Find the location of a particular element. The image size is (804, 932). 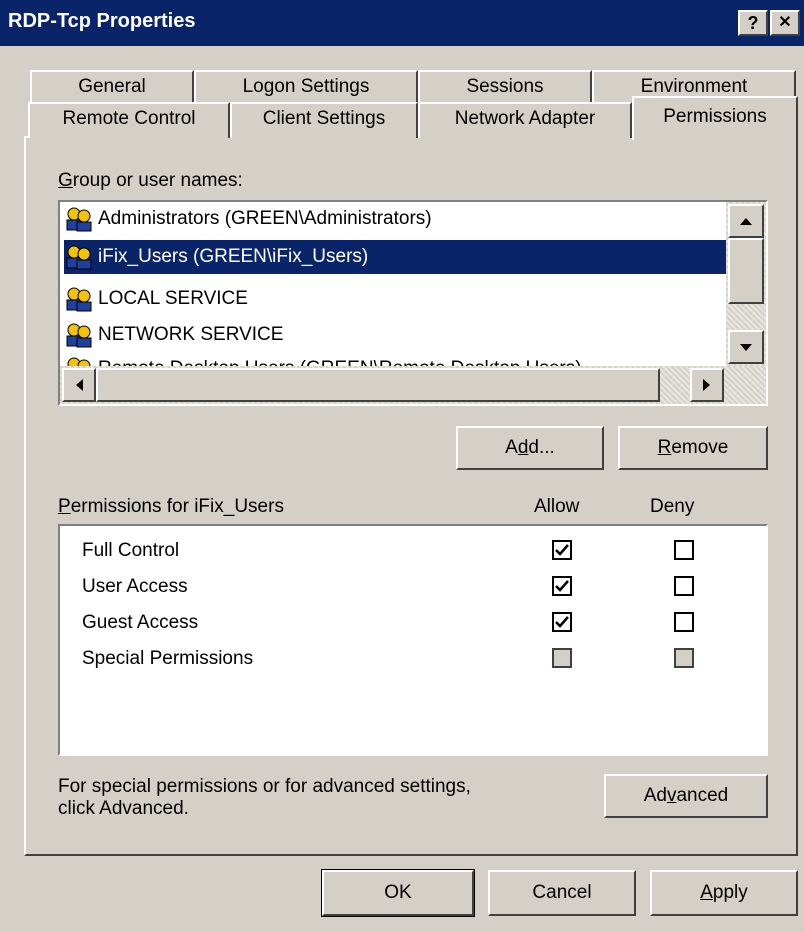

tab-permissions: Permissions is located at coordinates (715, 118).